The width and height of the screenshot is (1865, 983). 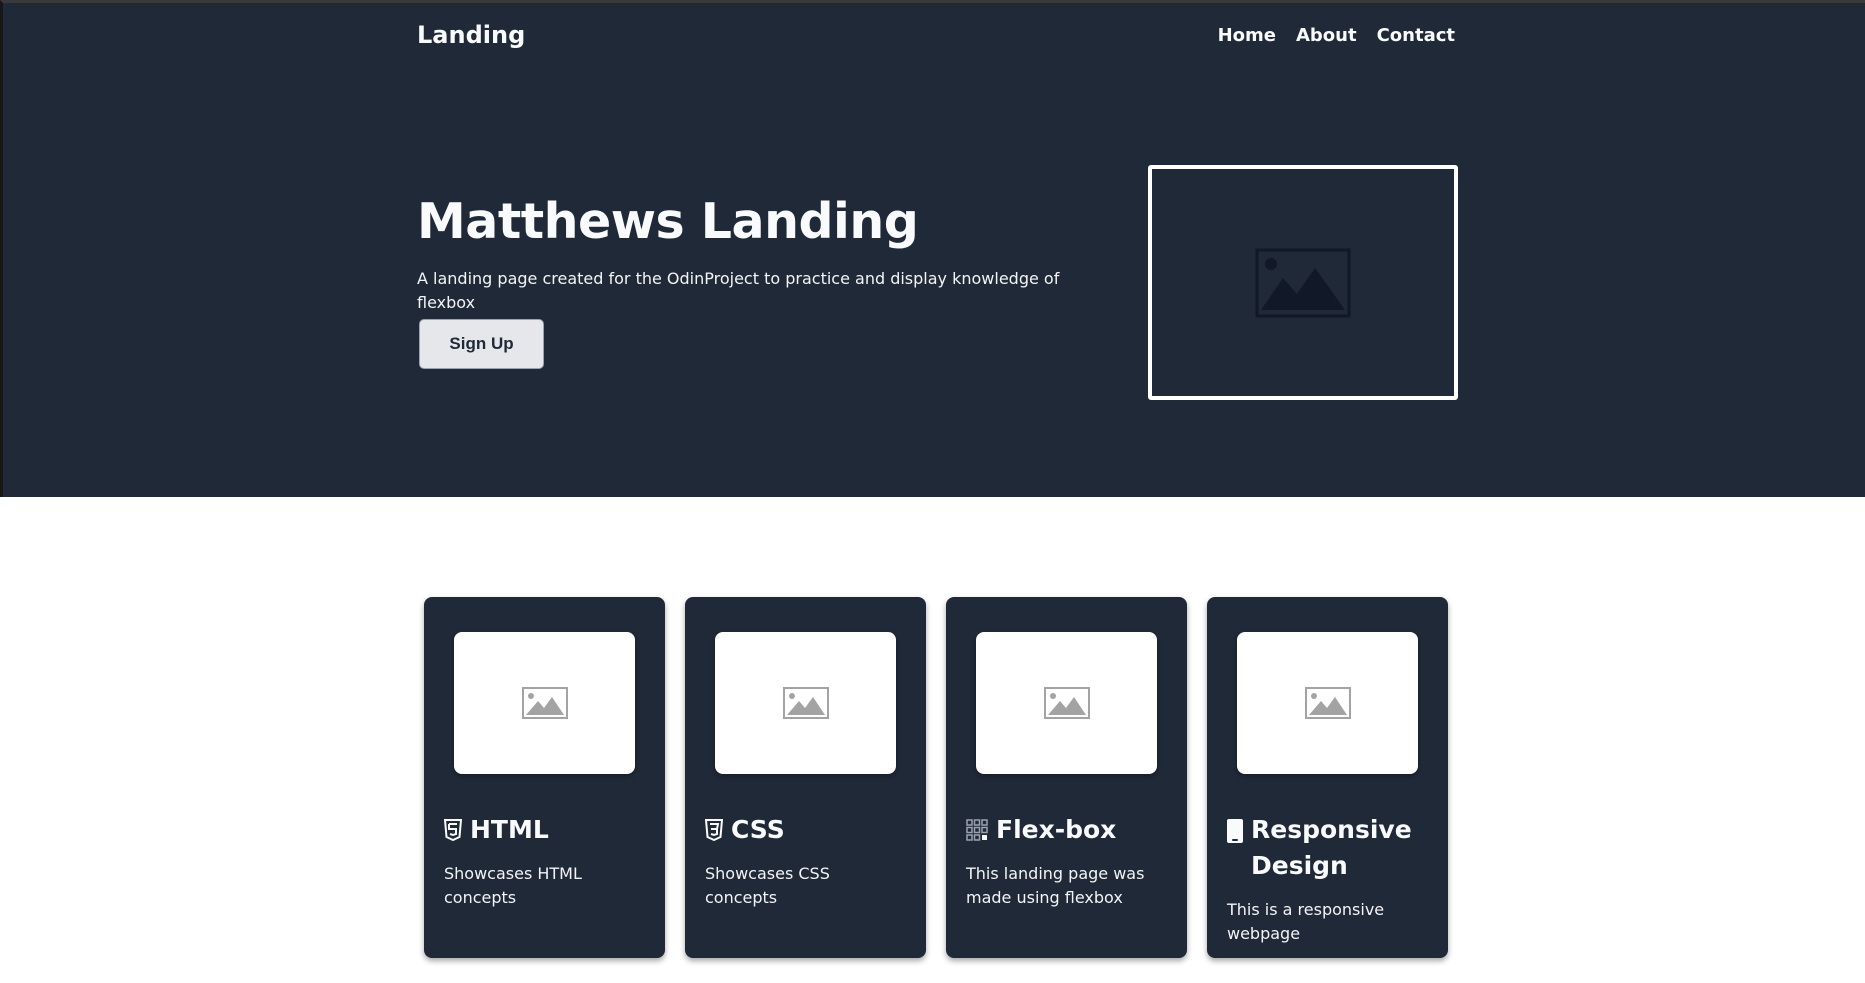 What do you see at coordinates (1416, 35) in the screenshot?
I see `nav-link-contact: Contact` at bounding box center [1416, 35].